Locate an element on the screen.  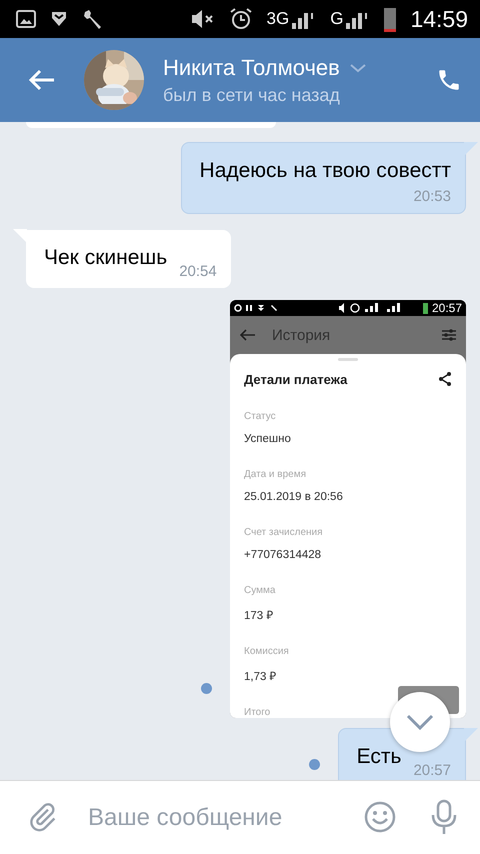
message-time: 20:57 is located at coordinates (432, 770).